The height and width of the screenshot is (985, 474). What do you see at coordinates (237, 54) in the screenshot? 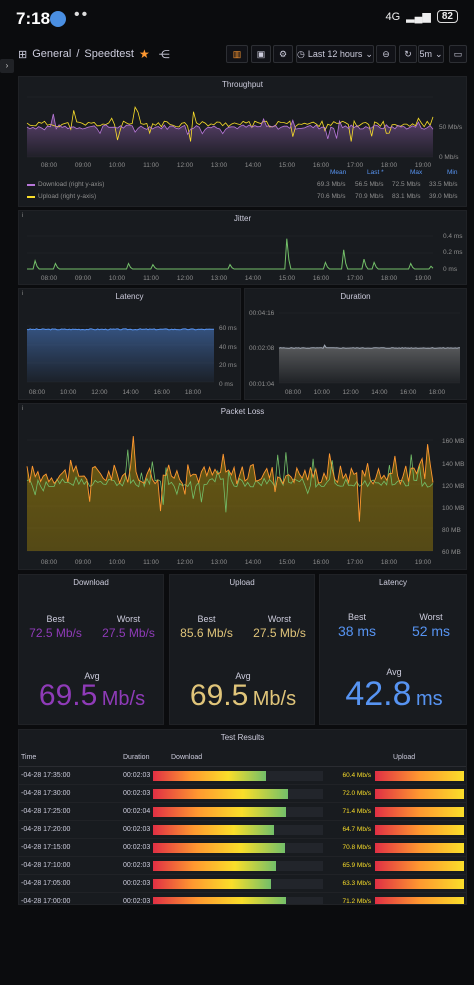
I see `add-panel-button: ▥` at bounding box center [237, 54].